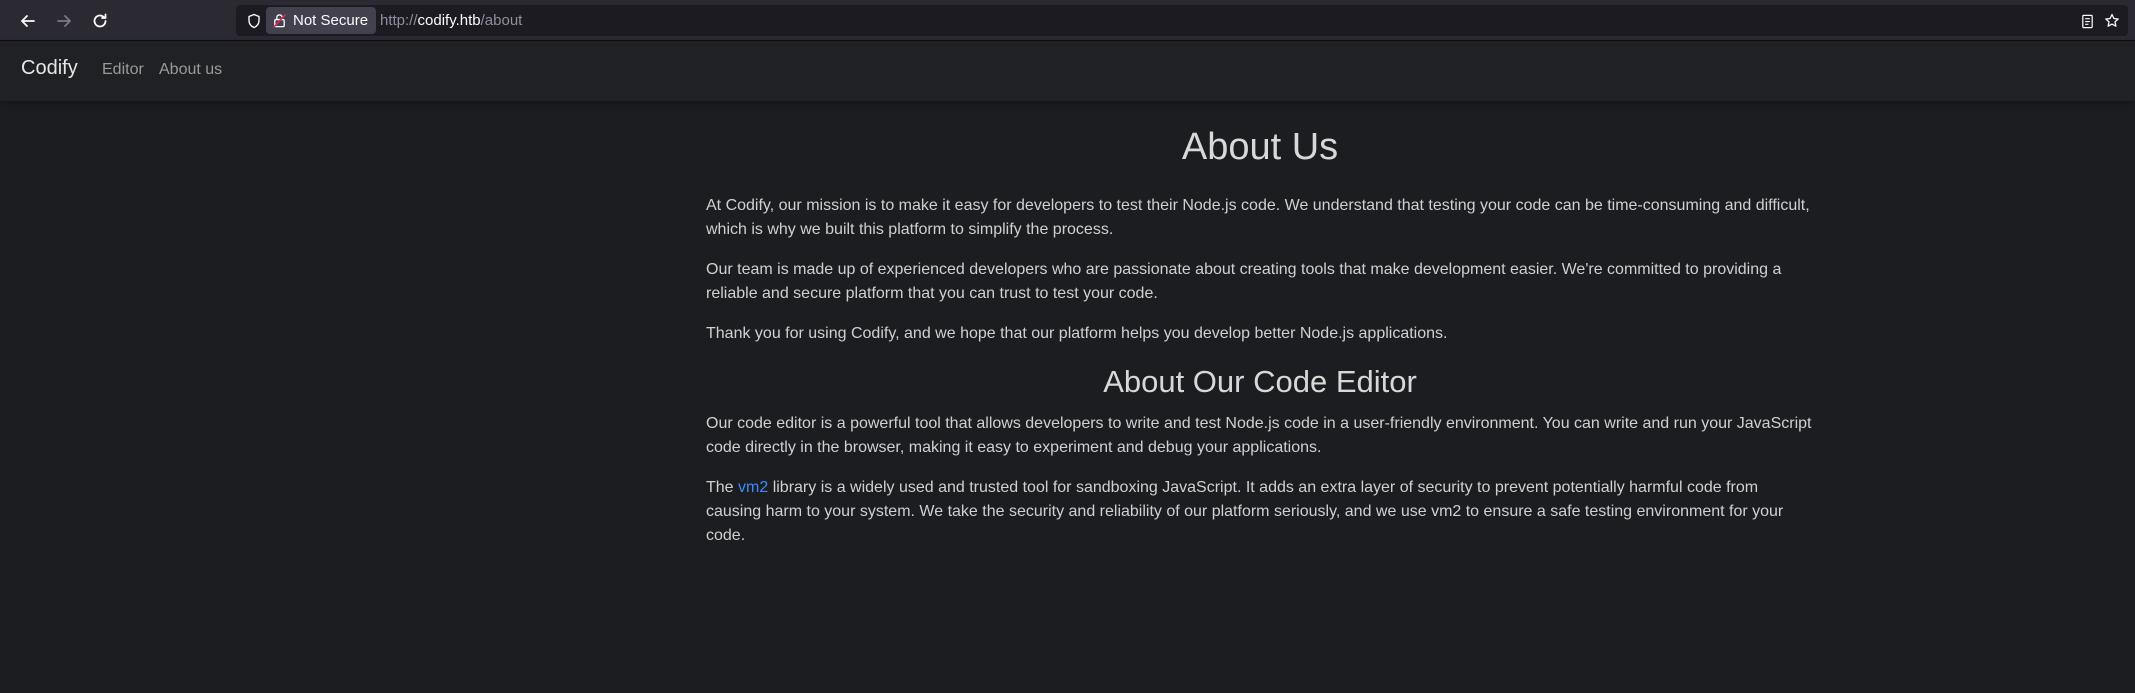 The width and height of the screenshot is (2135, 693). I want to click on tracking-protection-shield-icon, so click(254, 21).